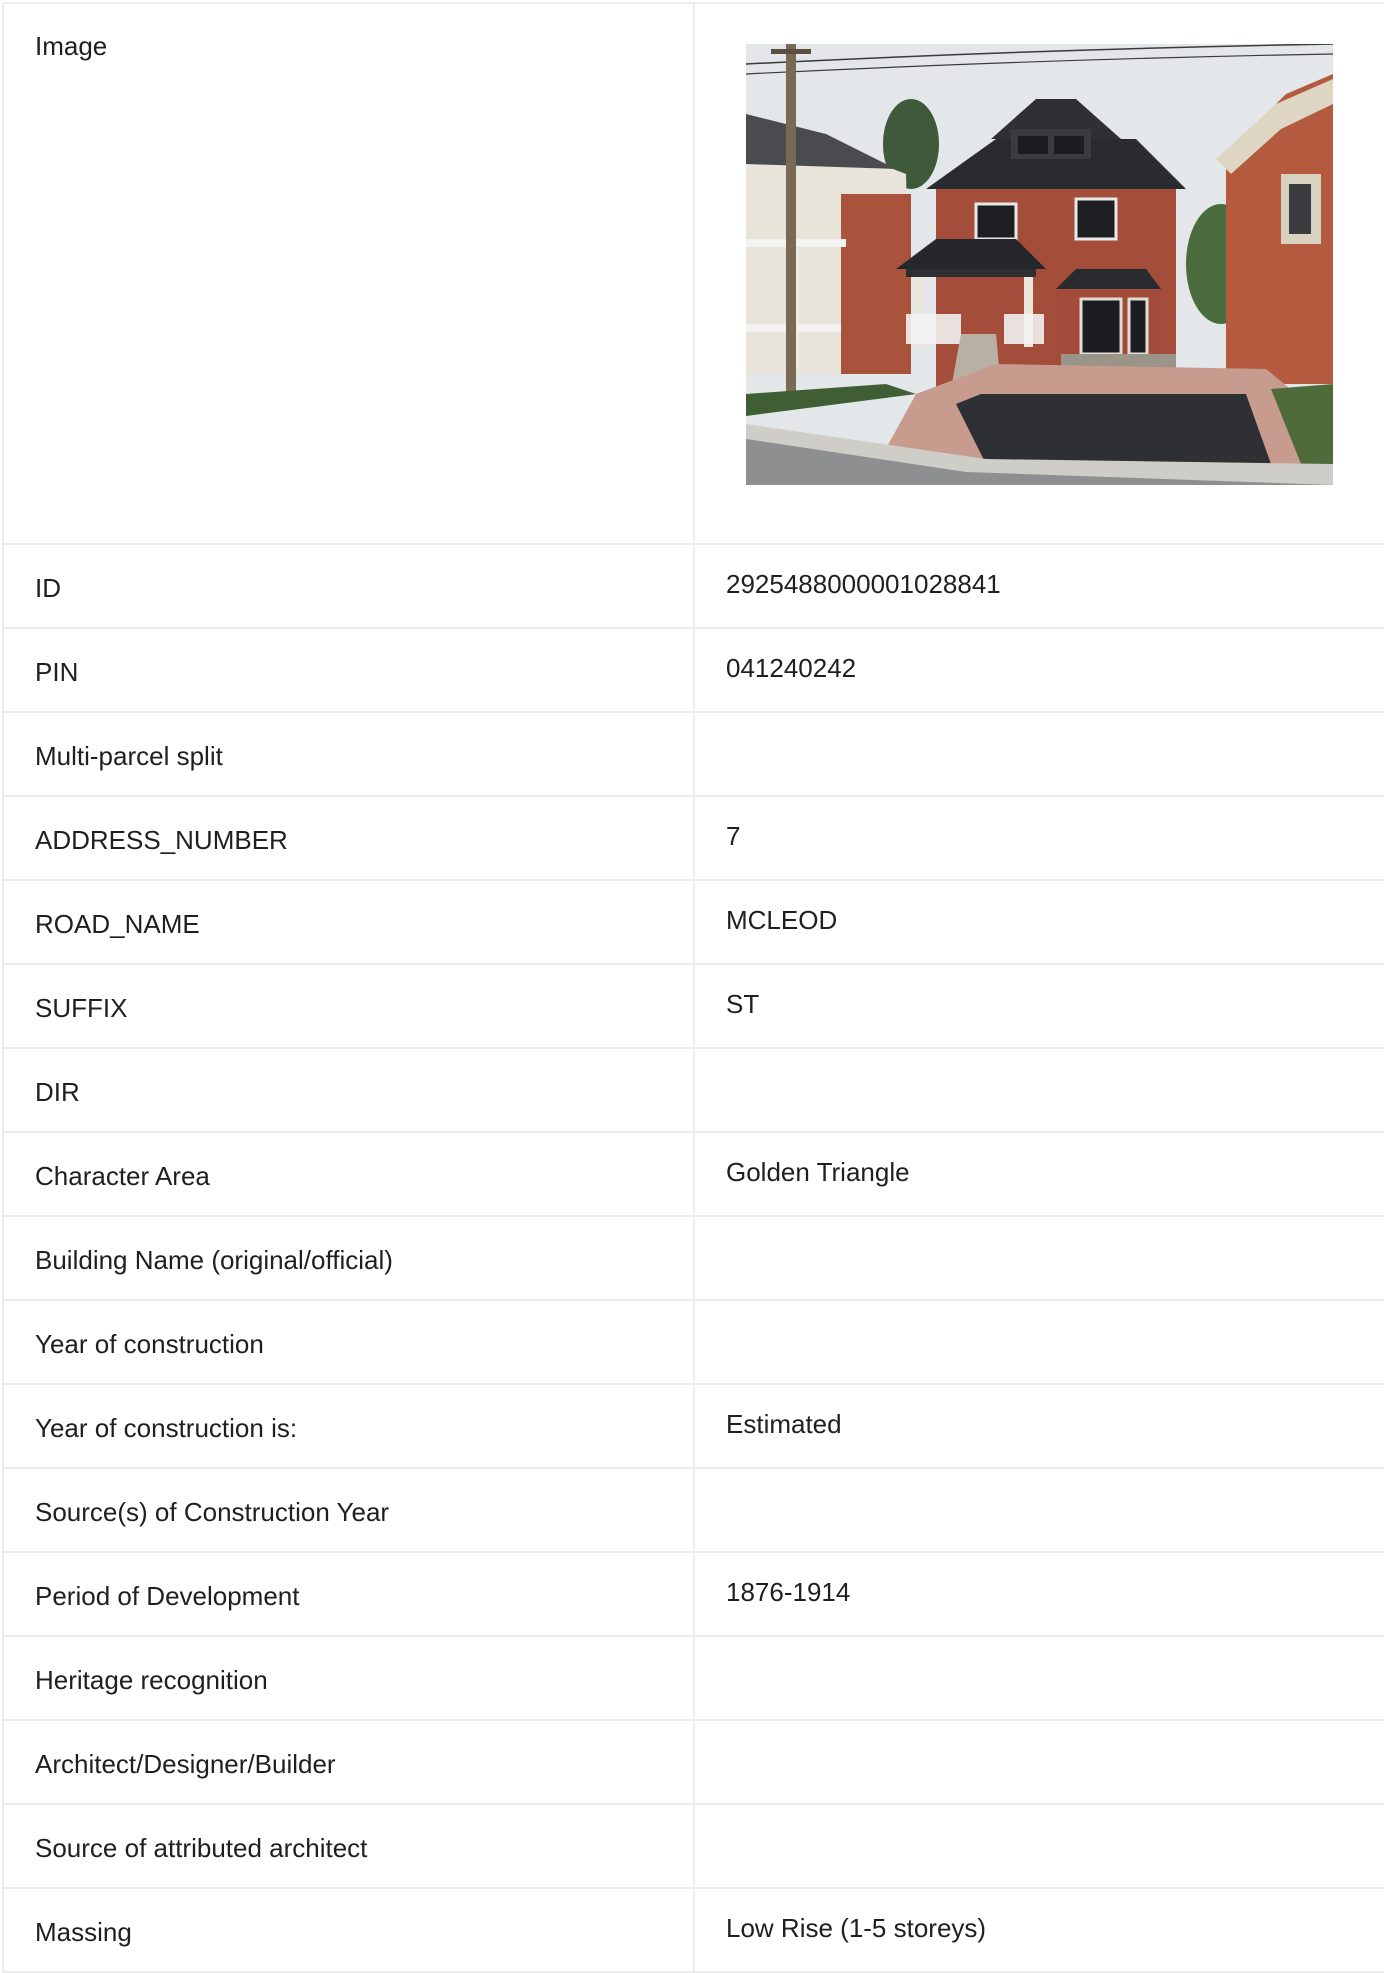 The height and width of the screenshot is (1973, 1384). I want to click on row-label: PIN, so click(57, 672).